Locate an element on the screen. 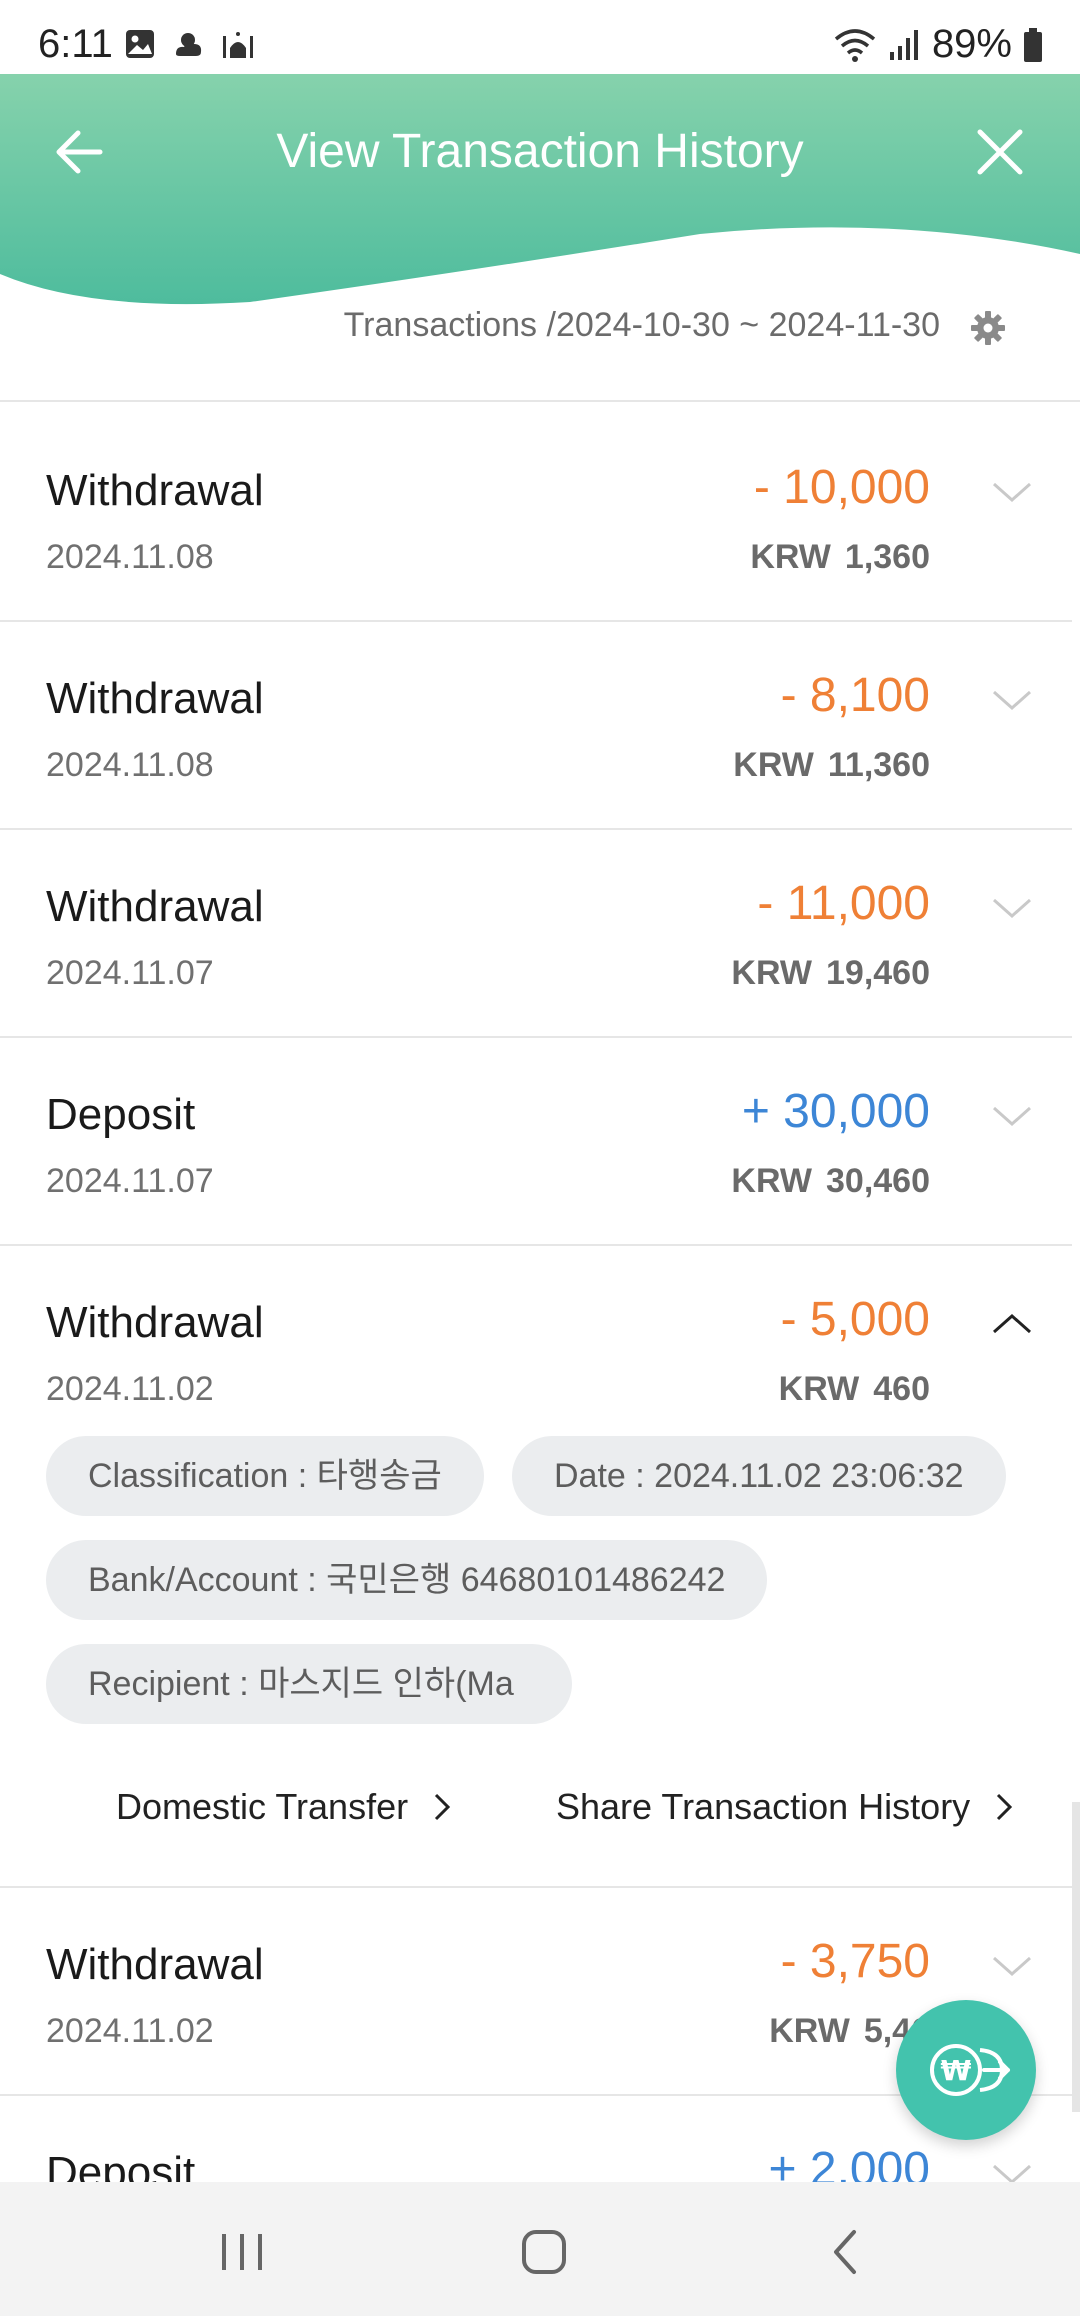 The image size is (1080, 2316). close-icon is located at coordinates (1000, 152).